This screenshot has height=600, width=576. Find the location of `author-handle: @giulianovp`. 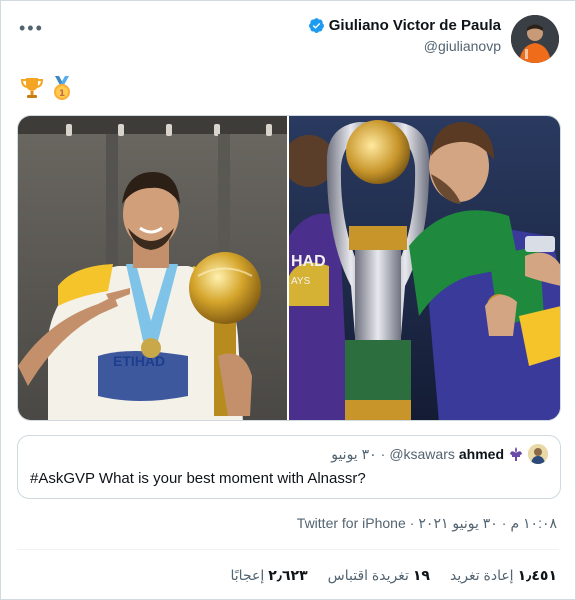

author-handle: @giulianovp is located at coordinates (404, 46).